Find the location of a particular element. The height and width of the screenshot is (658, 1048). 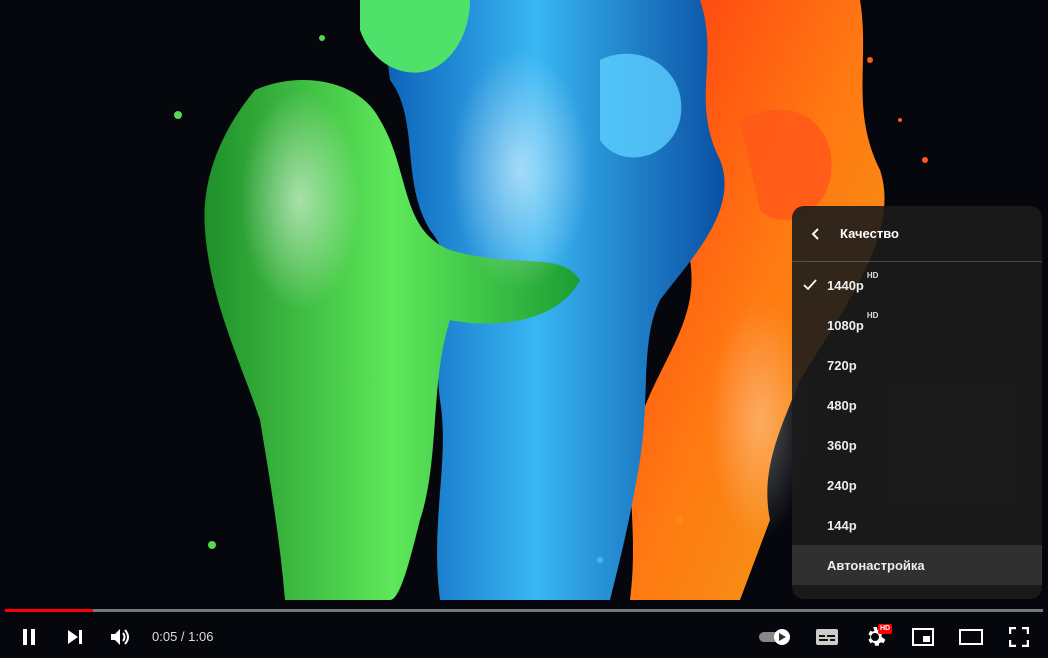

autoplay-toggle-icon is located at coordinates (774, 637).